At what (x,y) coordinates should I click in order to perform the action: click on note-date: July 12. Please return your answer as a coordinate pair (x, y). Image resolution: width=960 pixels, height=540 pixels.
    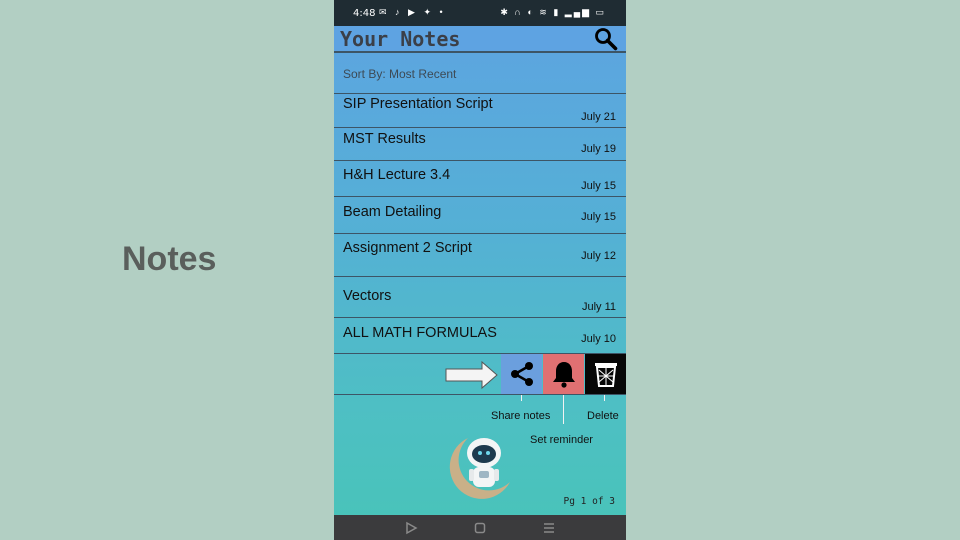
    Looking at the image, I should click on (598, 256).